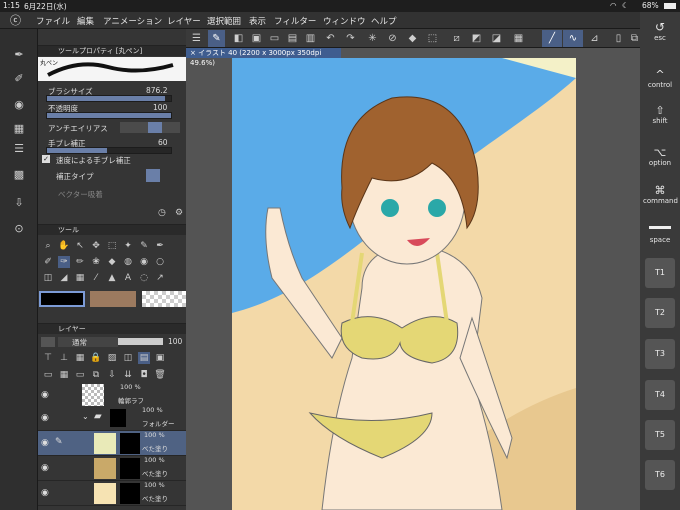 The image size is (680, 510). I want to click on zoom-icon: ⌕, so click(48, 246).